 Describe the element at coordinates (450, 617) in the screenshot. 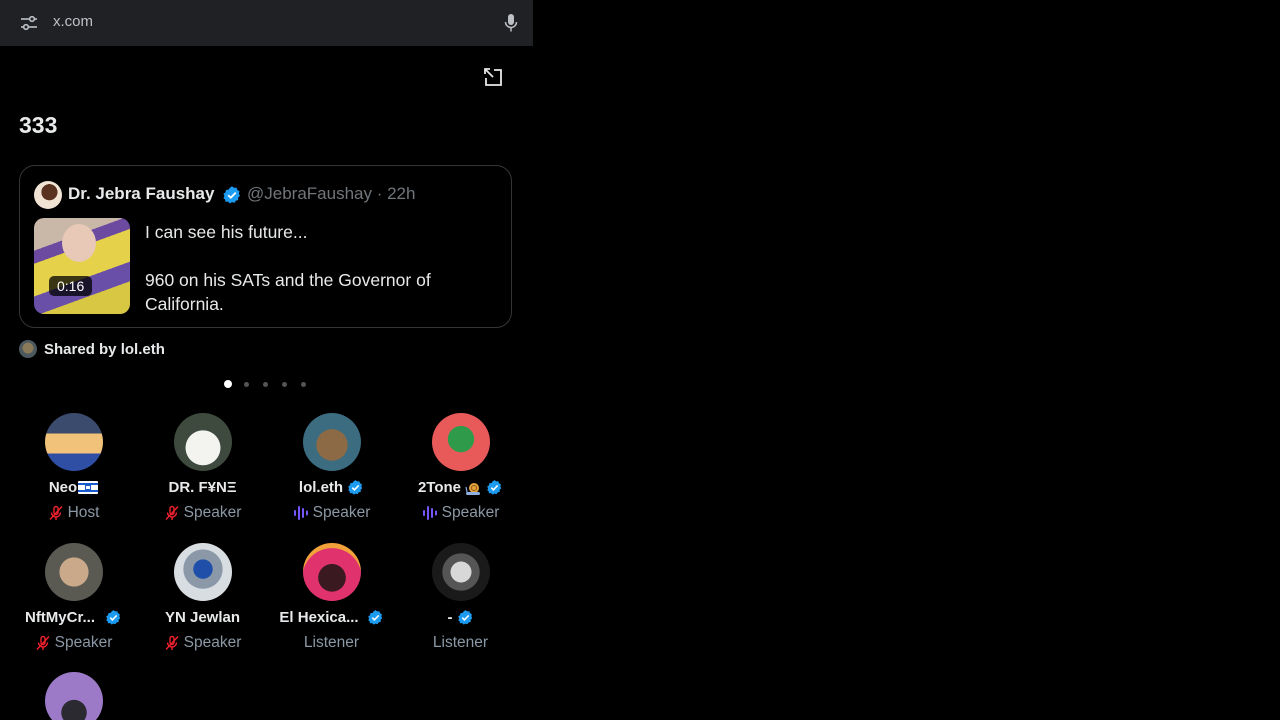

I see `participant-name: -` at that location.